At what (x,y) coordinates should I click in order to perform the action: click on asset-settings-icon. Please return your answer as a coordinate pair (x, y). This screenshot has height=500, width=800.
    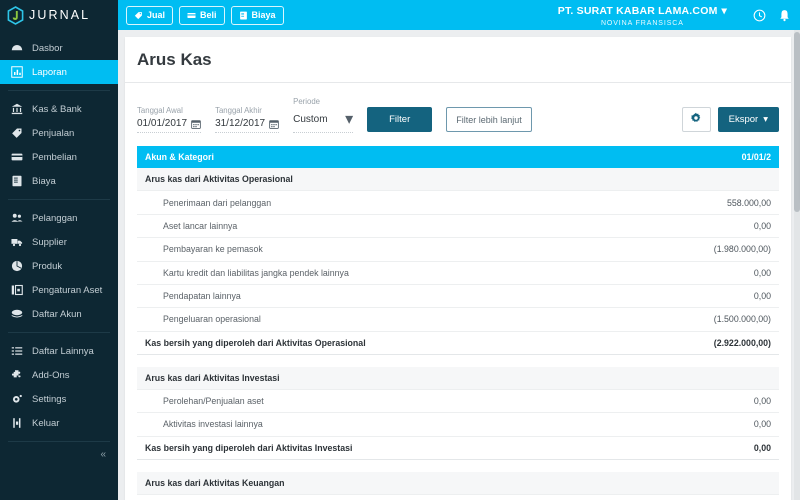
    Looking at the image, I should click on (17, 290).